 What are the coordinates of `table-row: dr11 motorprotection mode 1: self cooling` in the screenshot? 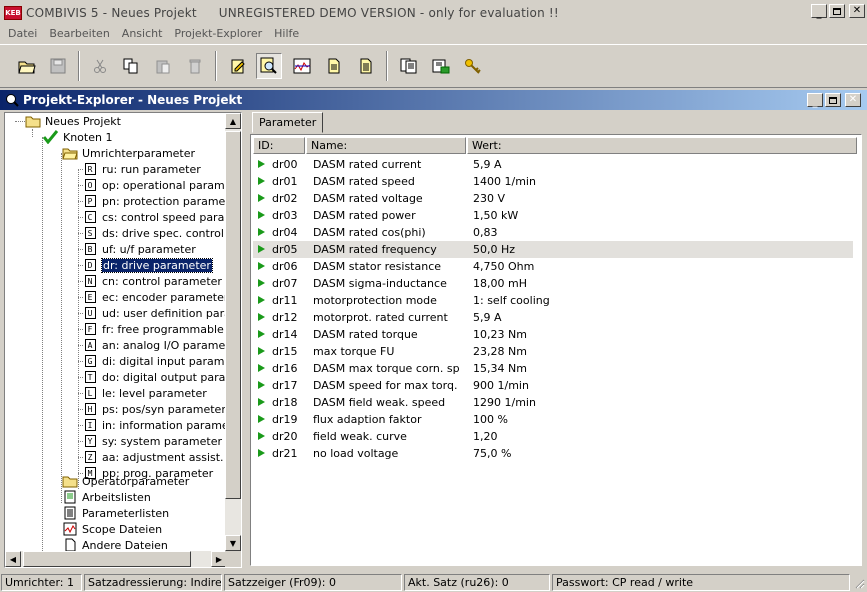 It's located at (553, 300).